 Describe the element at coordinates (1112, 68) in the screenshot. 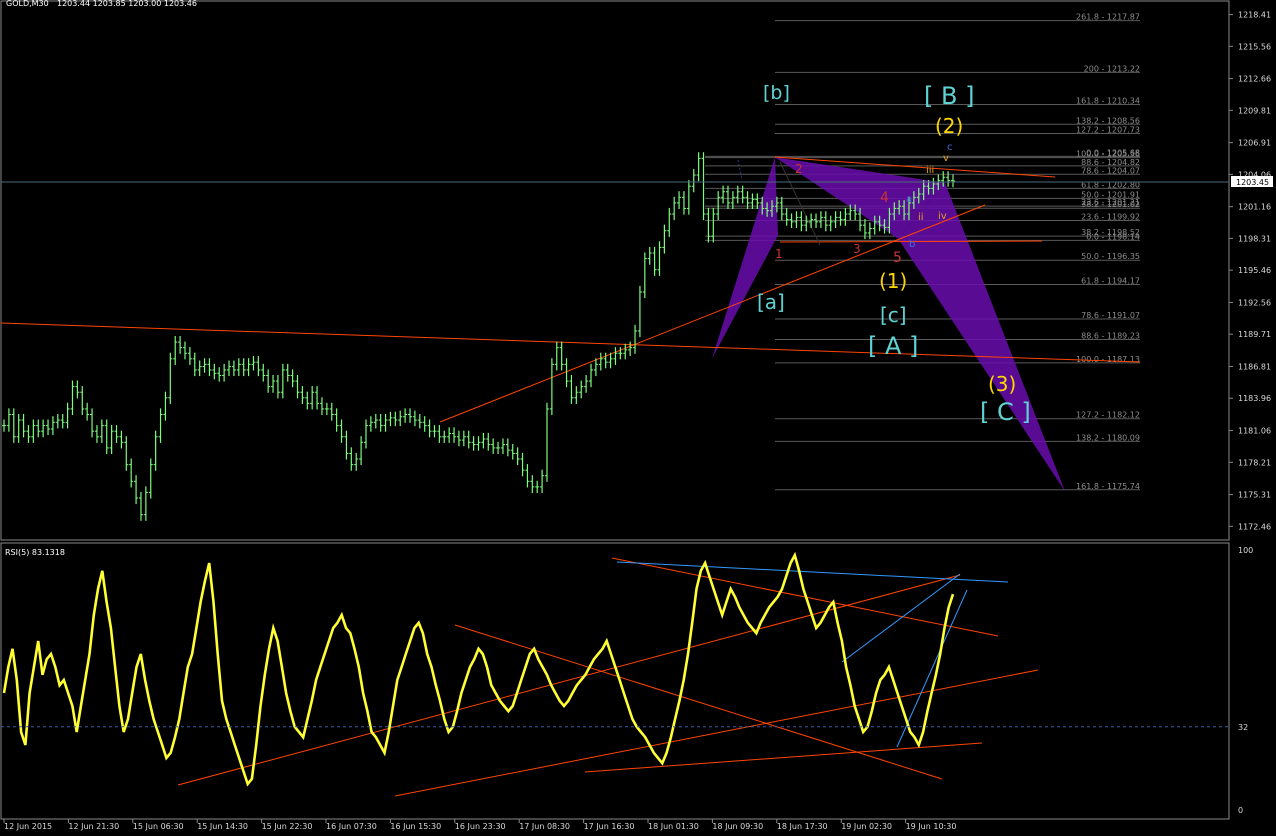

I see `fib-label: 200 - 1213.22` at that location.